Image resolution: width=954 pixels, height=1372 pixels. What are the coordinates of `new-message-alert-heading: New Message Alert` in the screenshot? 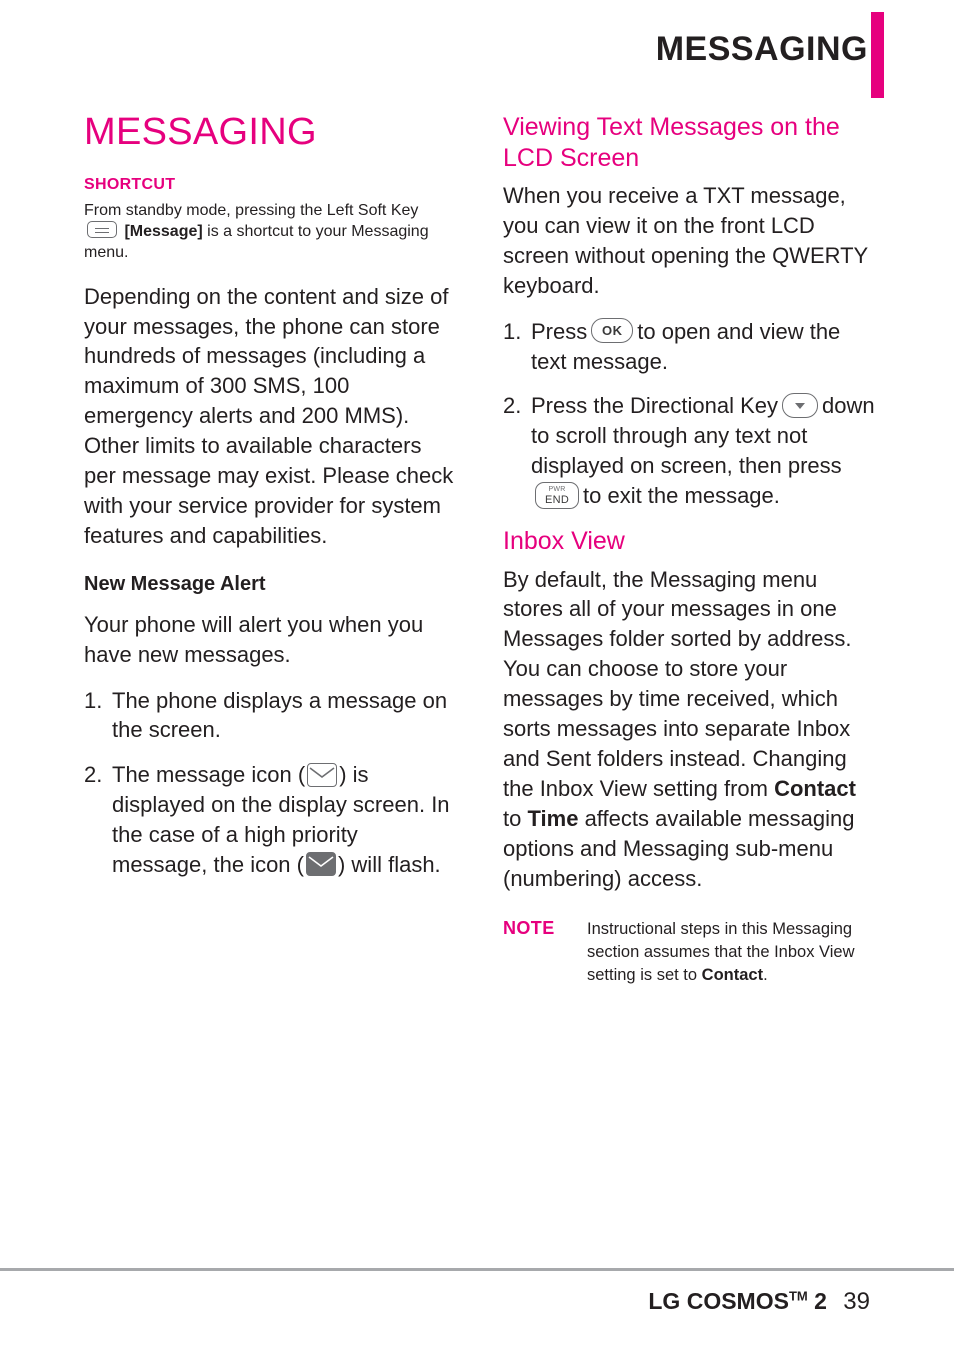 It's located at (175, 583).